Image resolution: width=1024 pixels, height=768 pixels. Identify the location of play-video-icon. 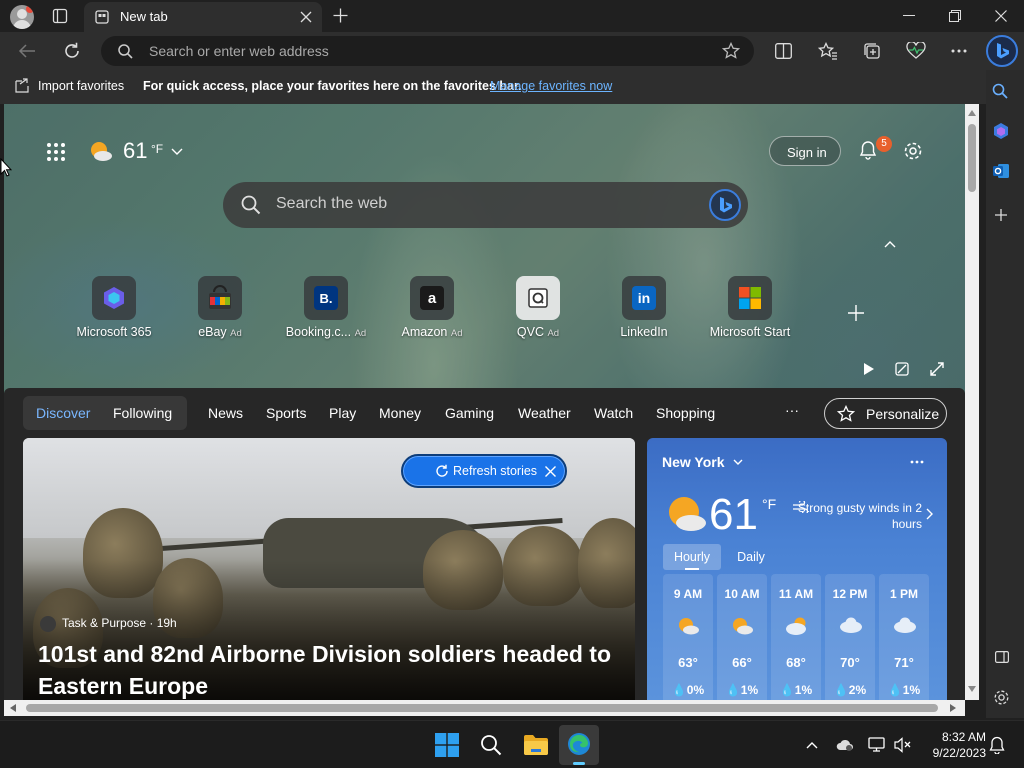
(869, 369).